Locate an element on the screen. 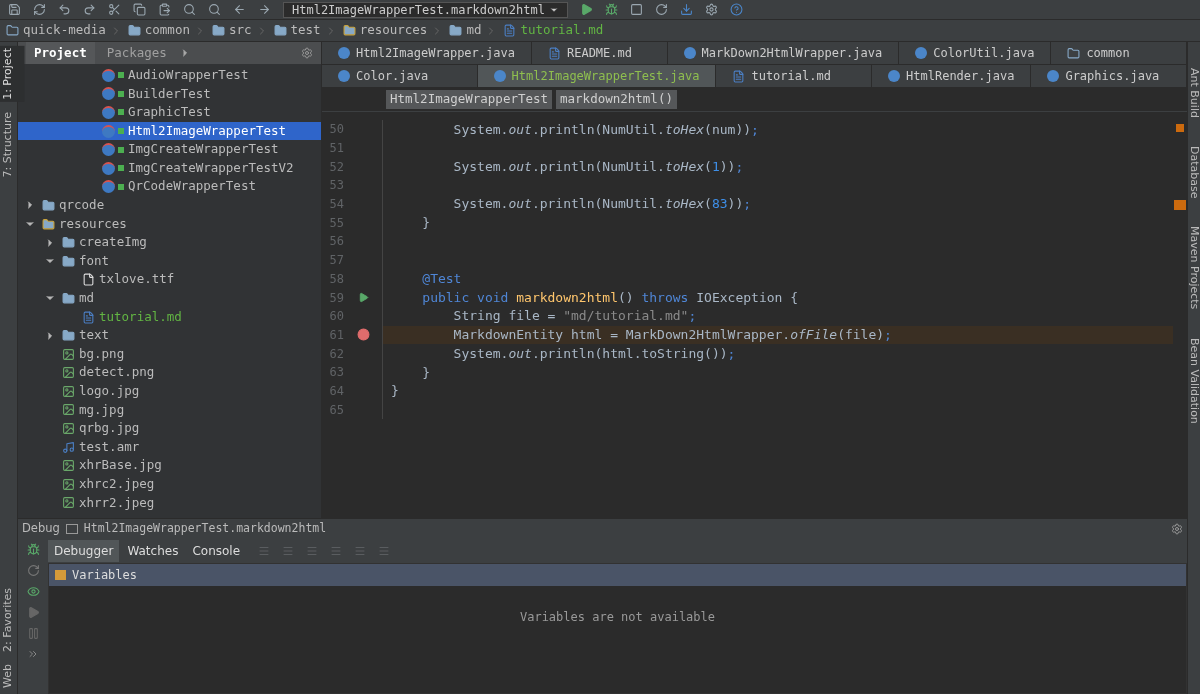 Image resolution: width=1200 pixels, height=694 pixels. tab-label: README.md is located at coordinates (599, 53).